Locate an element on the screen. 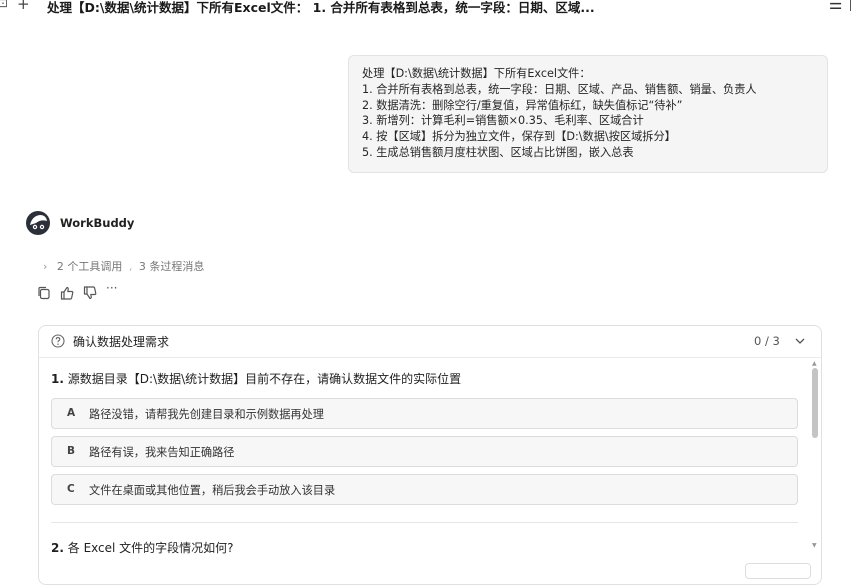  question-divider is located at coordinates (424, 522).